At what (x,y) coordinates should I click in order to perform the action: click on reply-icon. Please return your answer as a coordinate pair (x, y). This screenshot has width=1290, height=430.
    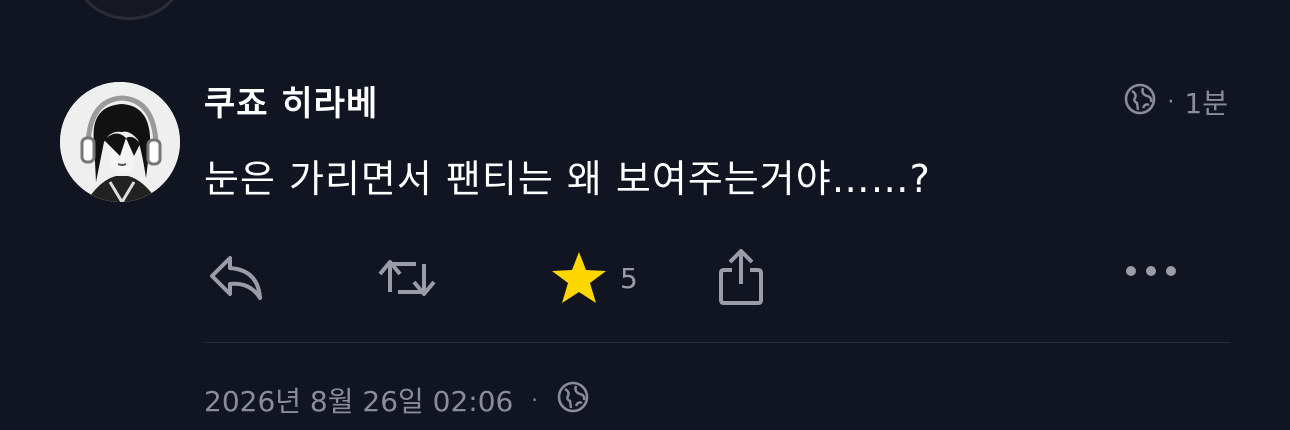
    Looking at the image, I should click on (236, 278).